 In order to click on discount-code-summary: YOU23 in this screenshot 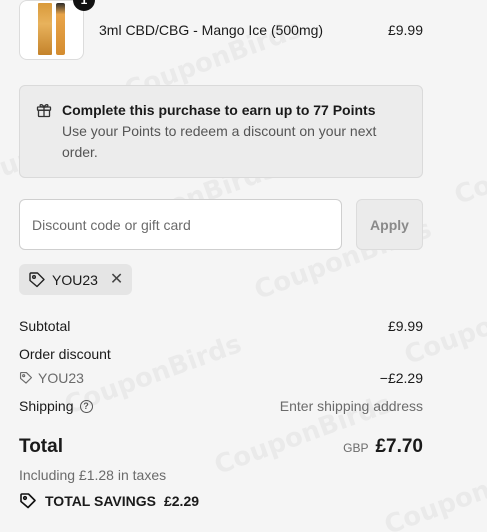, I will do `click(51, 378)`.